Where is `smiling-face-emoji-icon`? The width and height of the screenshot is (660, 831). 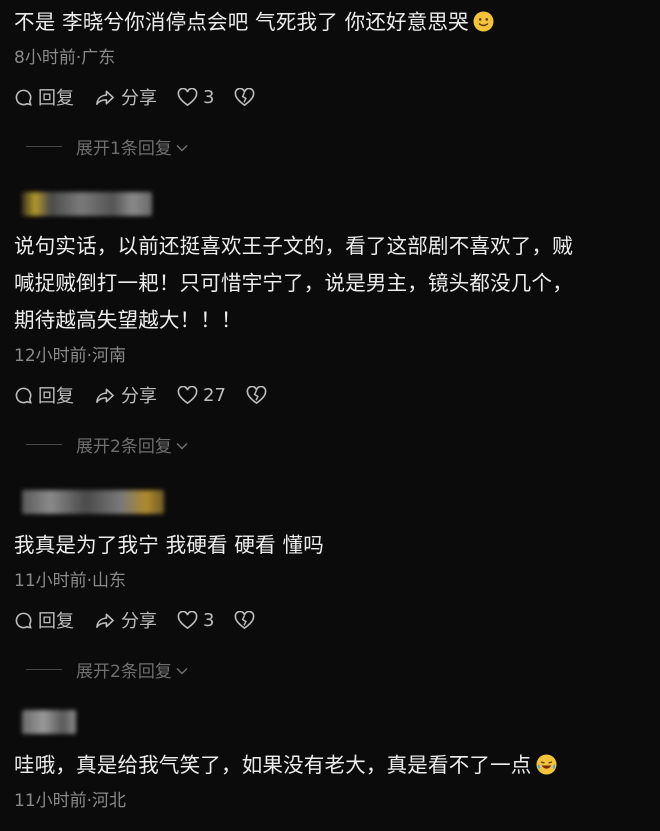 smiling-face-emoji-icon is located at coordinates (483, 19).